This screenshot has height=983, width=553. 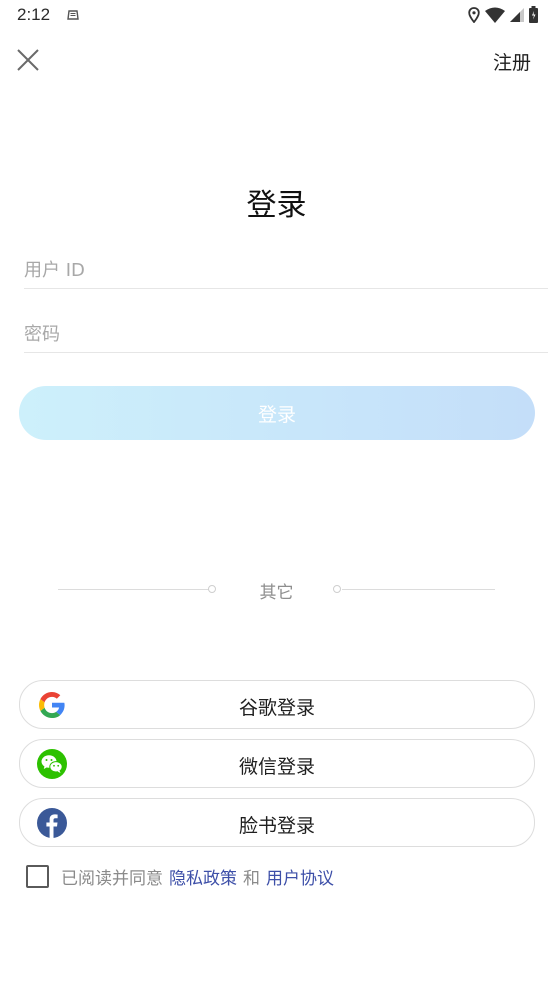 I want to click on divider-line-right, so click(x=418, y=589).